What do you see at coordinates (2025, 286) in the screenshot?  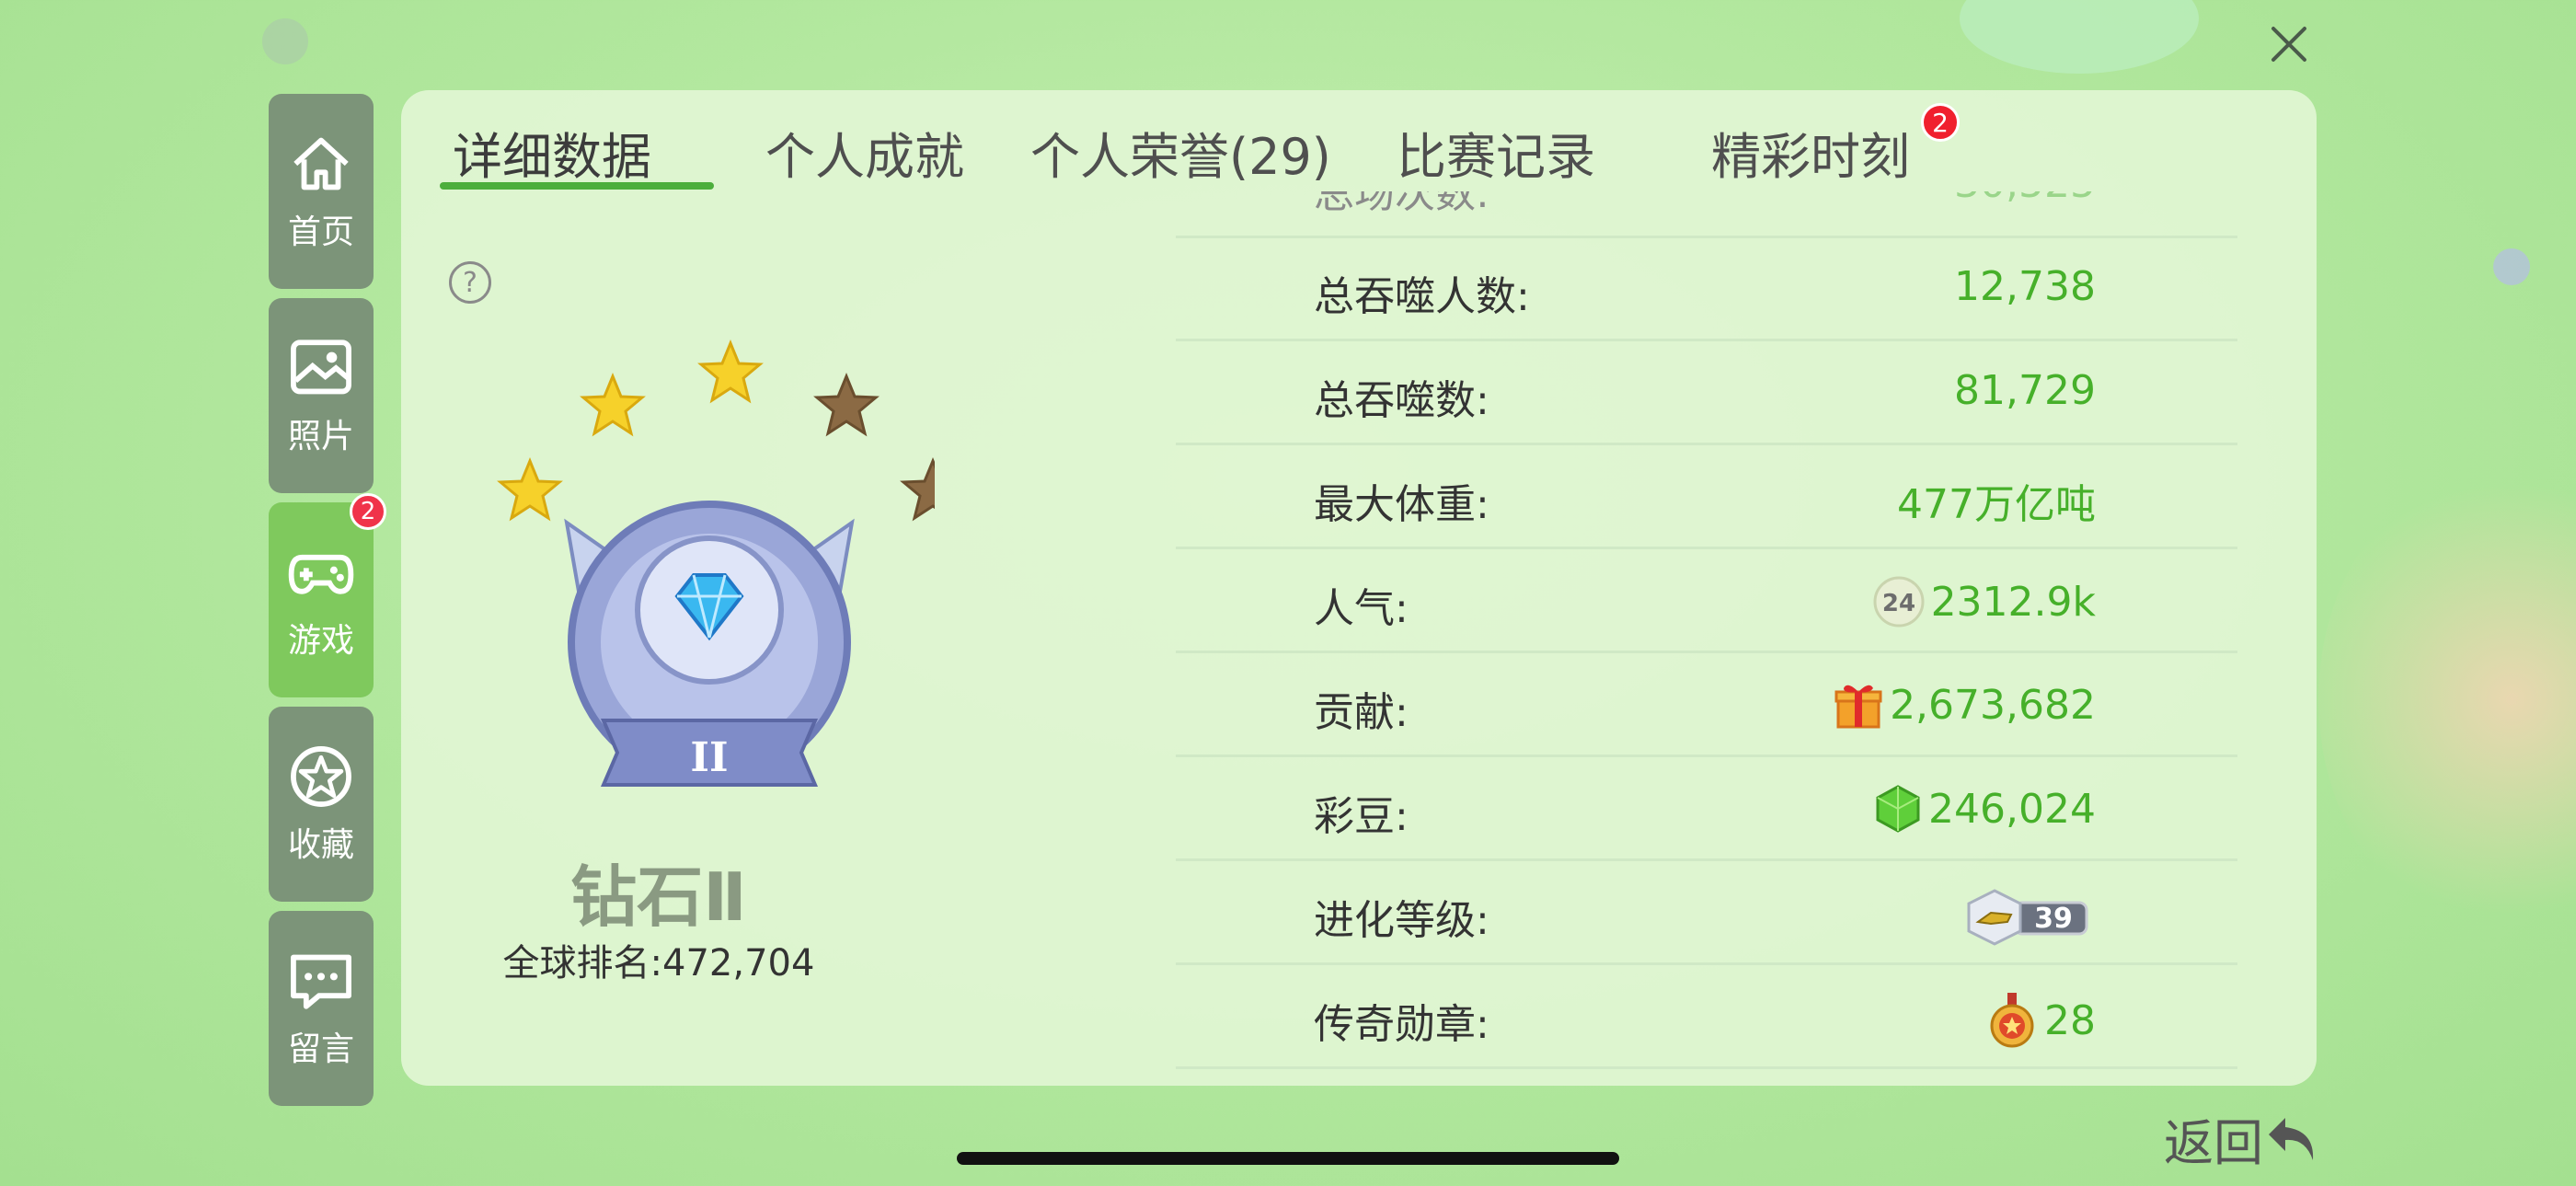 I see `stat-value: 12,738` at bounding box center [2025, 286].